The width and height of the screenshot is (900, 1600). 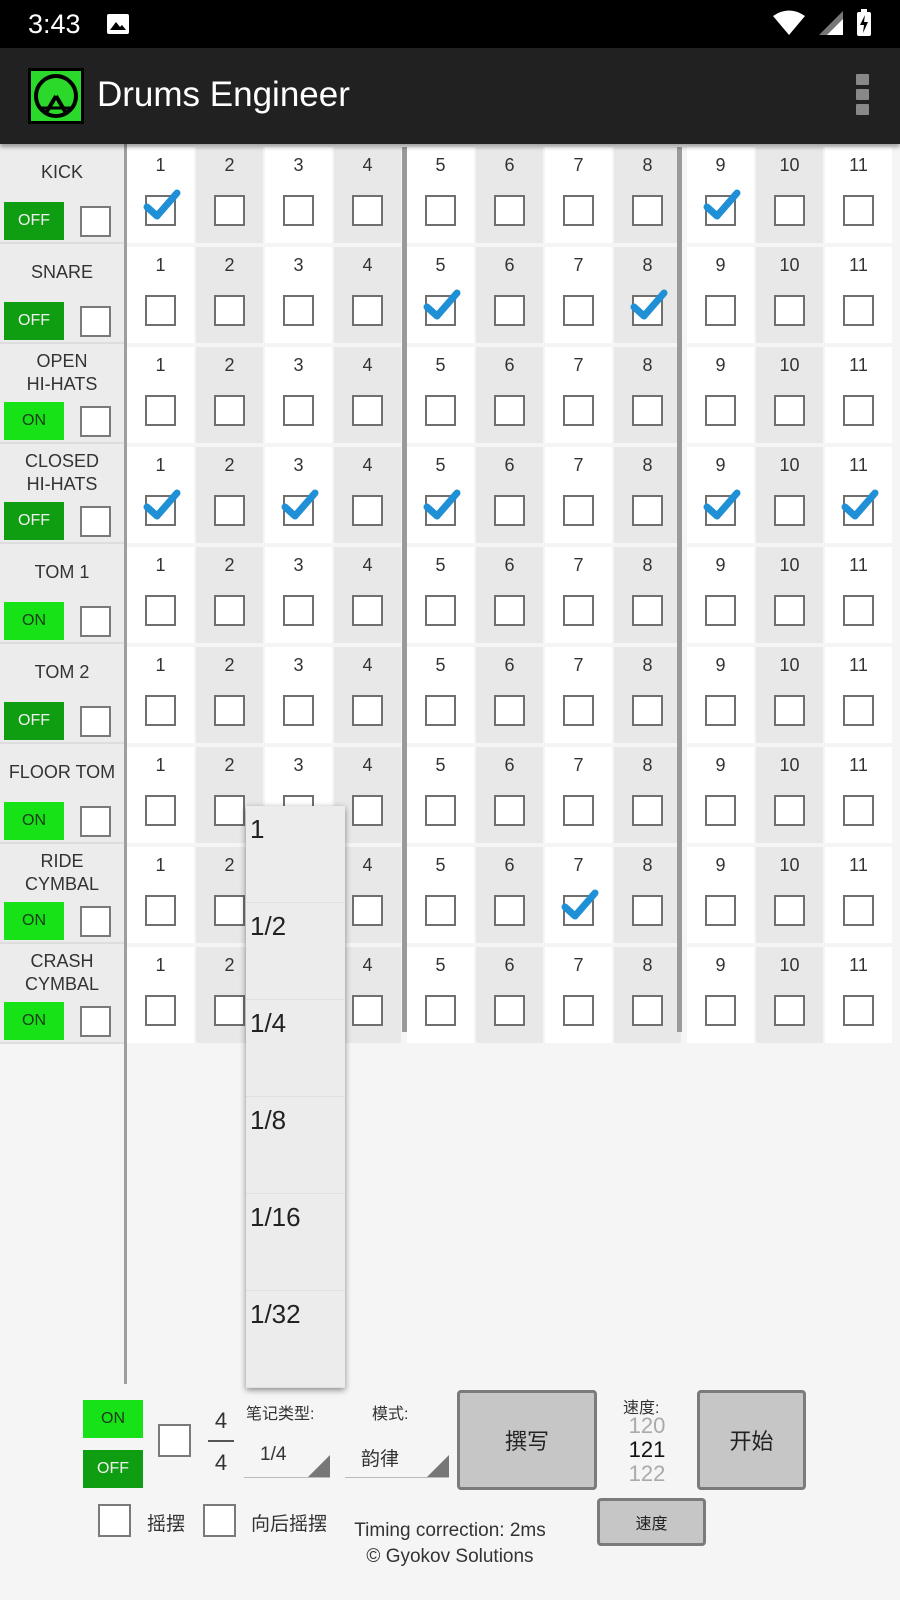 What do you see at coordinates (295, 854) in the screenshot?
I see `dropdown-option: 1` at bounding box center [295, 854].